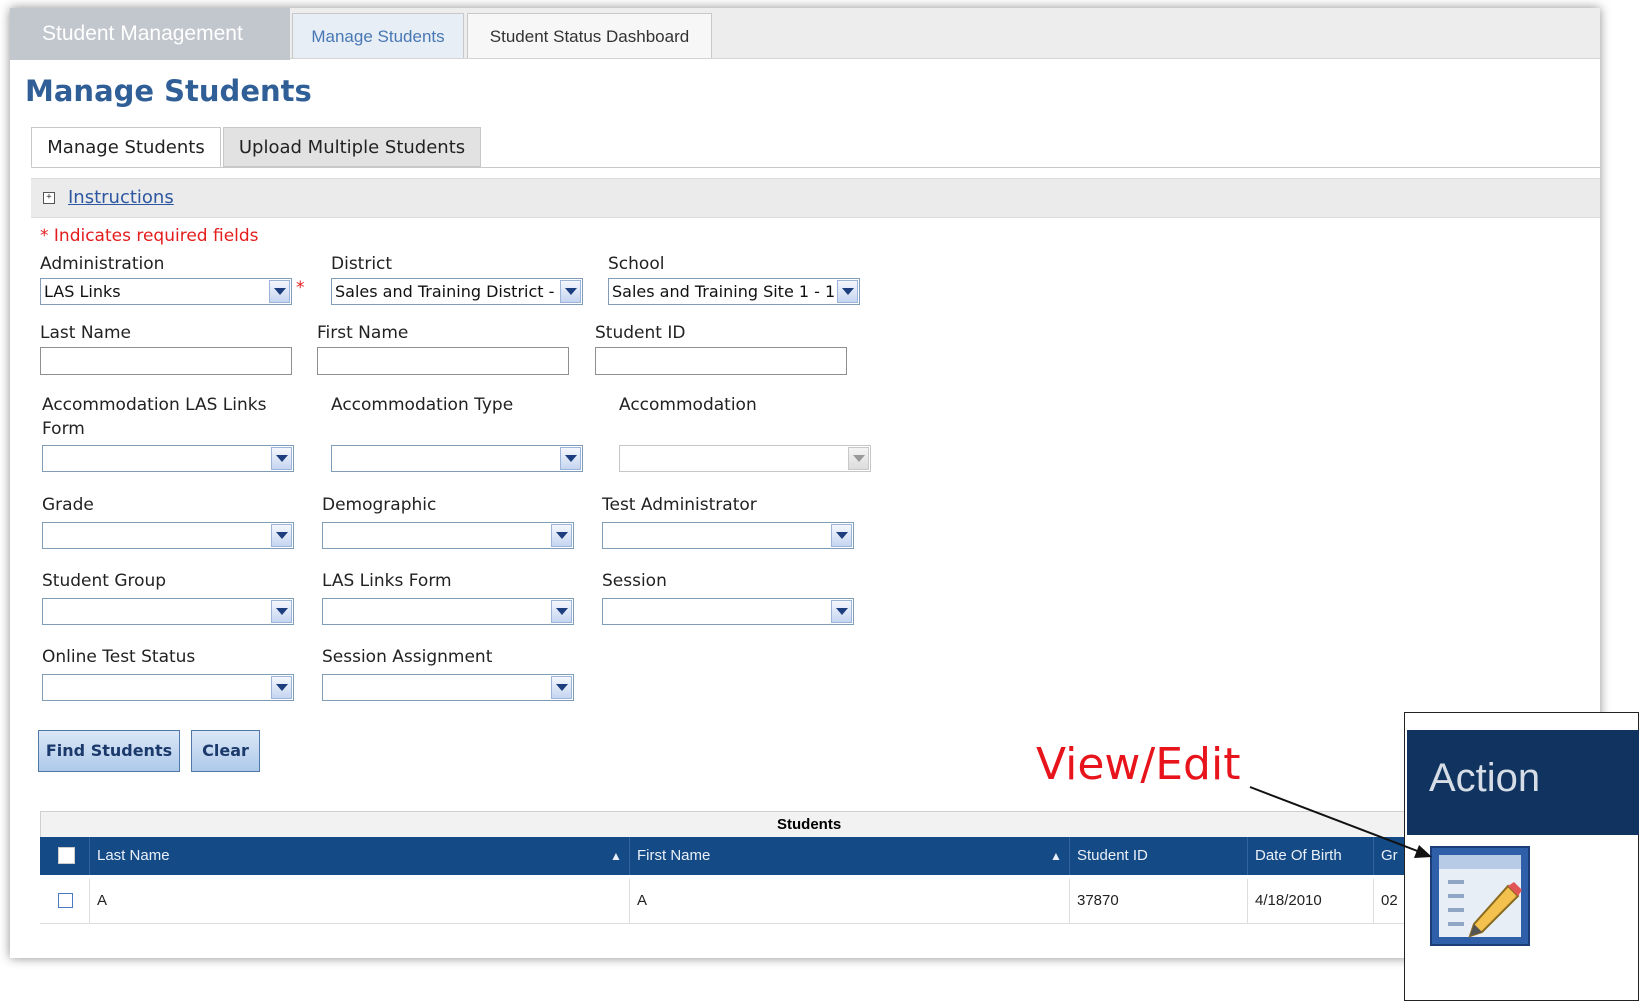 The height and width of the screenshot is (1001, 1639). Describe the element at coordinates (126, 147) in the screenshot. I see `subtab-manage-students: Manage Students` at that location.